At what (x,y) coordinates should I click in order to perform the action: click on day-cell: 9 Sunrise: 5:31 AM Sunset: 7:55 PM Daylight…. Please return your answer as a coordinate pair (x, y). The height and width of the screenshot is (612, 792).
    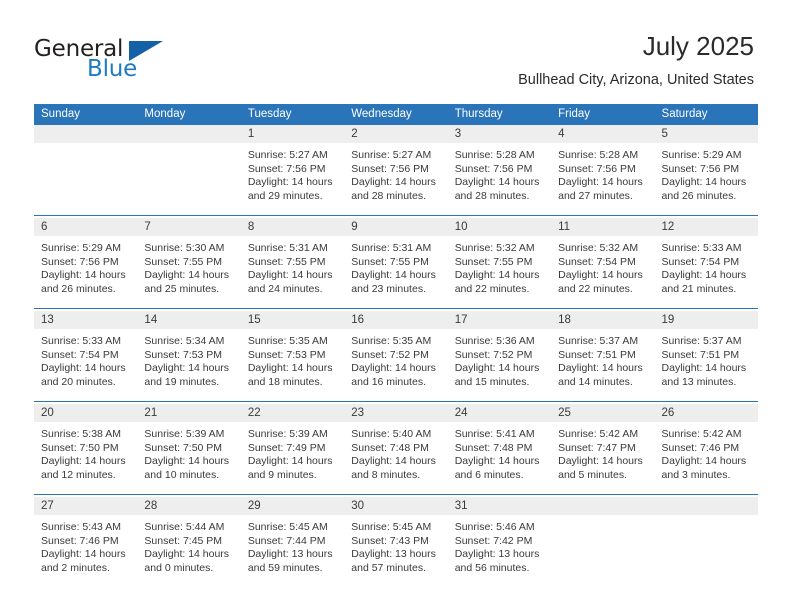
    Looking at the image, I should click on (396, 263).